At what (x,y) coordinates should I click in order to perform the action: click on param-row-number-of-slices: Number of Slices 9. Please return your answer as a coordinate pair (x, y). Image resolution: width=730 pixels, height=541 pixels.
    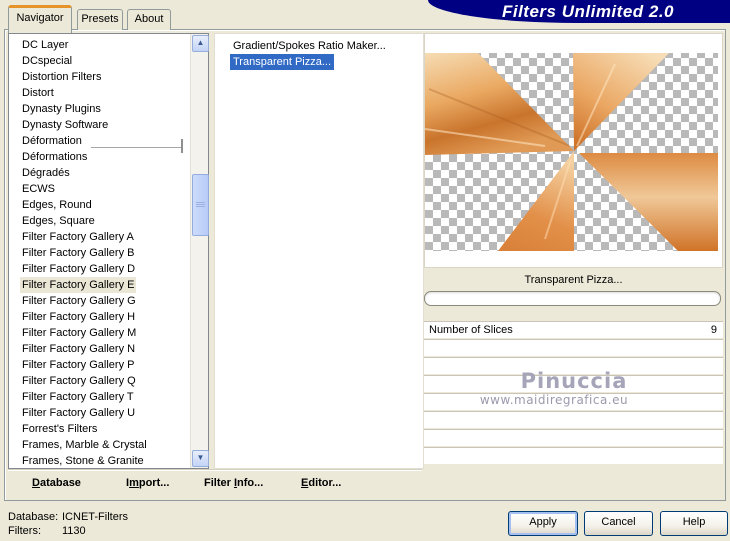
    Looking at the image, I should click on (573, 330).